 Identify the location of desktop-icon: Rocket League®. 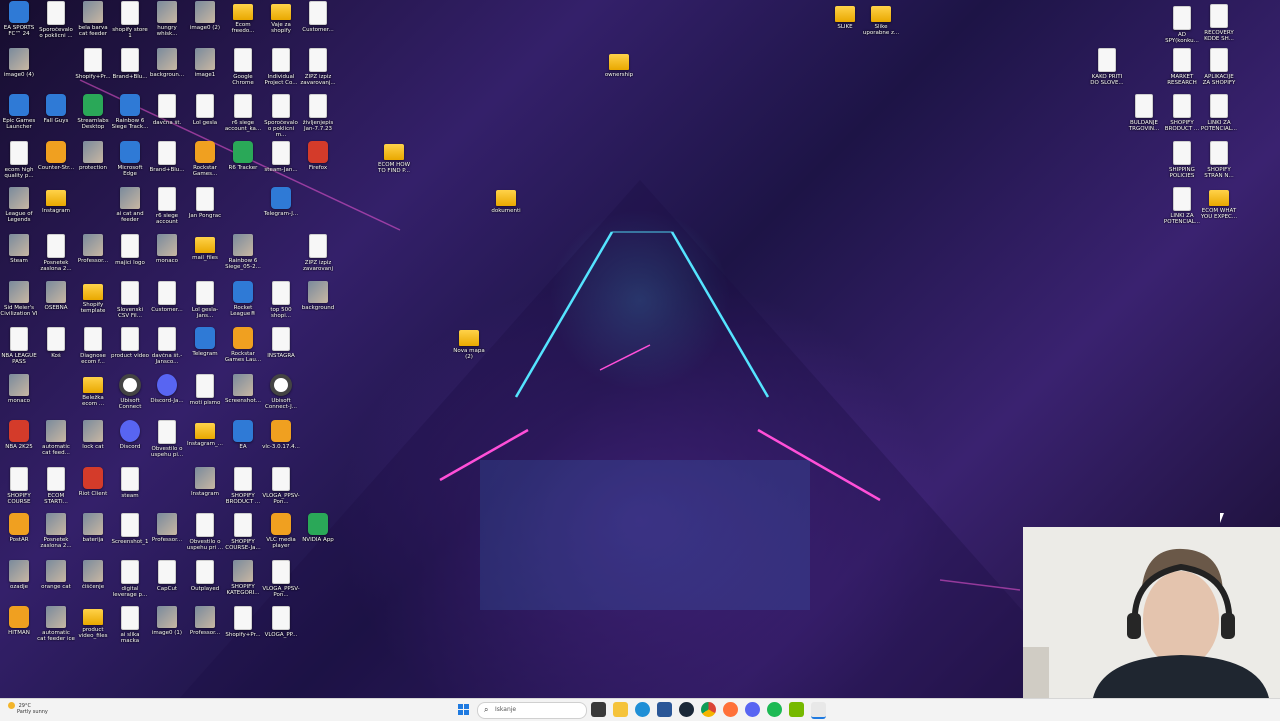
(243, 303).